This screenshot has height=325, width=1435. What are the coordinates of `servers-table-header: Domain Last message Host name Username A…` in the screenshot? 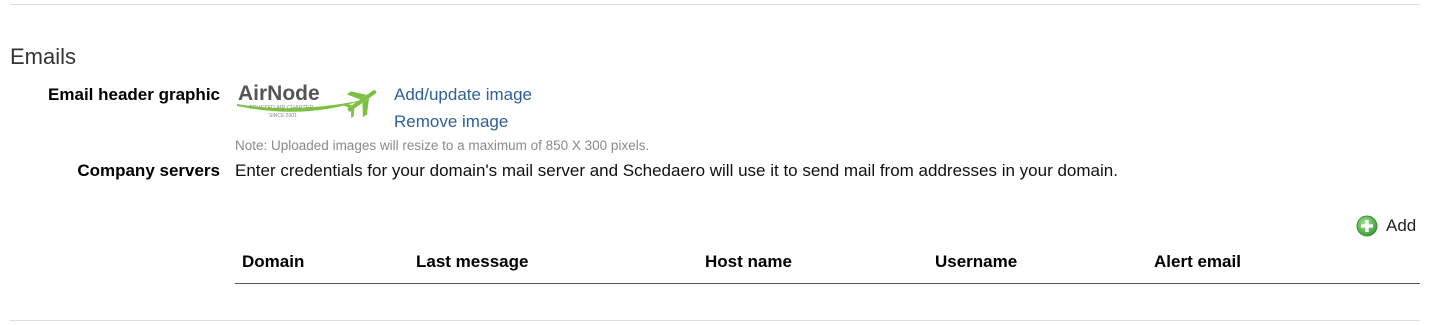 It's located at (827, 268).